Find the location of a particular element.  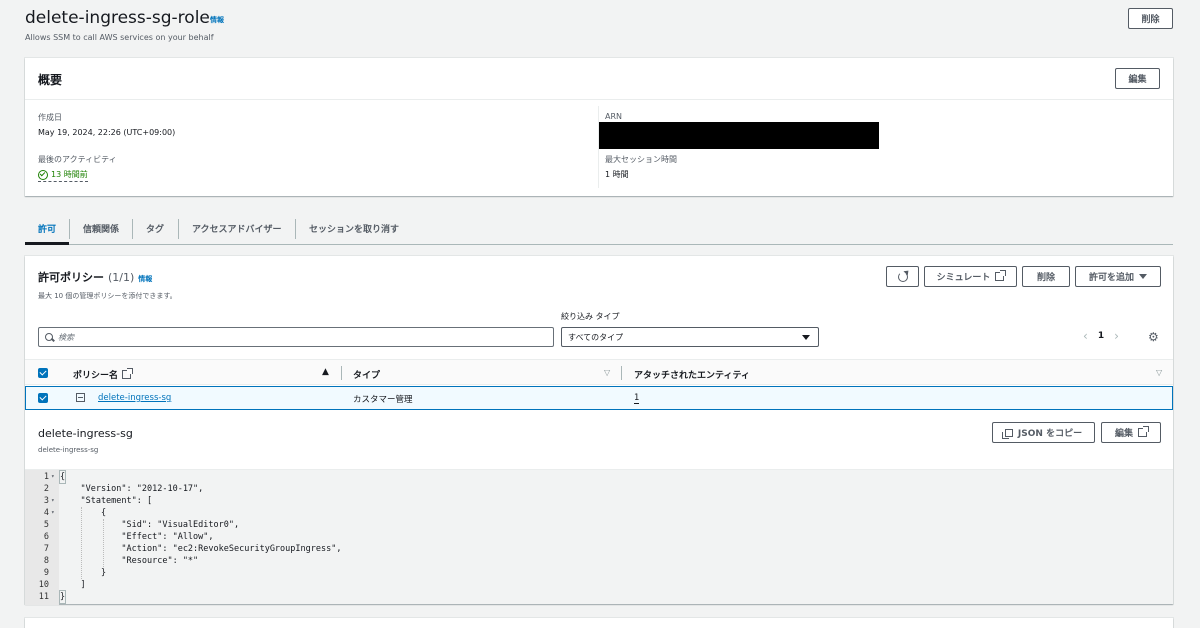

policy-detail-subtitle: delete-ingress-sg is located at coordinates (68, 450).